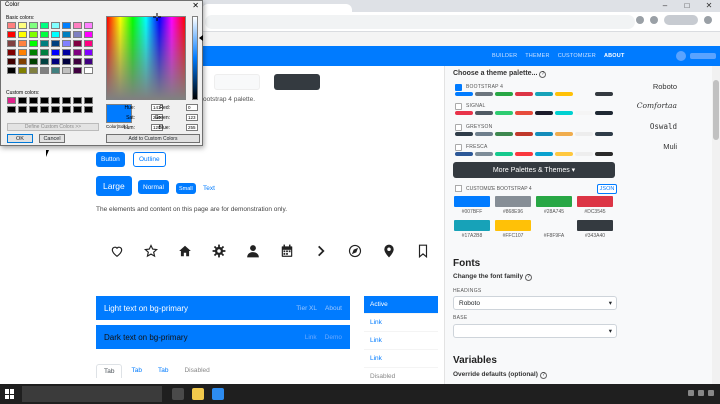 The image size is (720, 404). I want to click on nav-link-builder: BUILDER, so click(504, 56).